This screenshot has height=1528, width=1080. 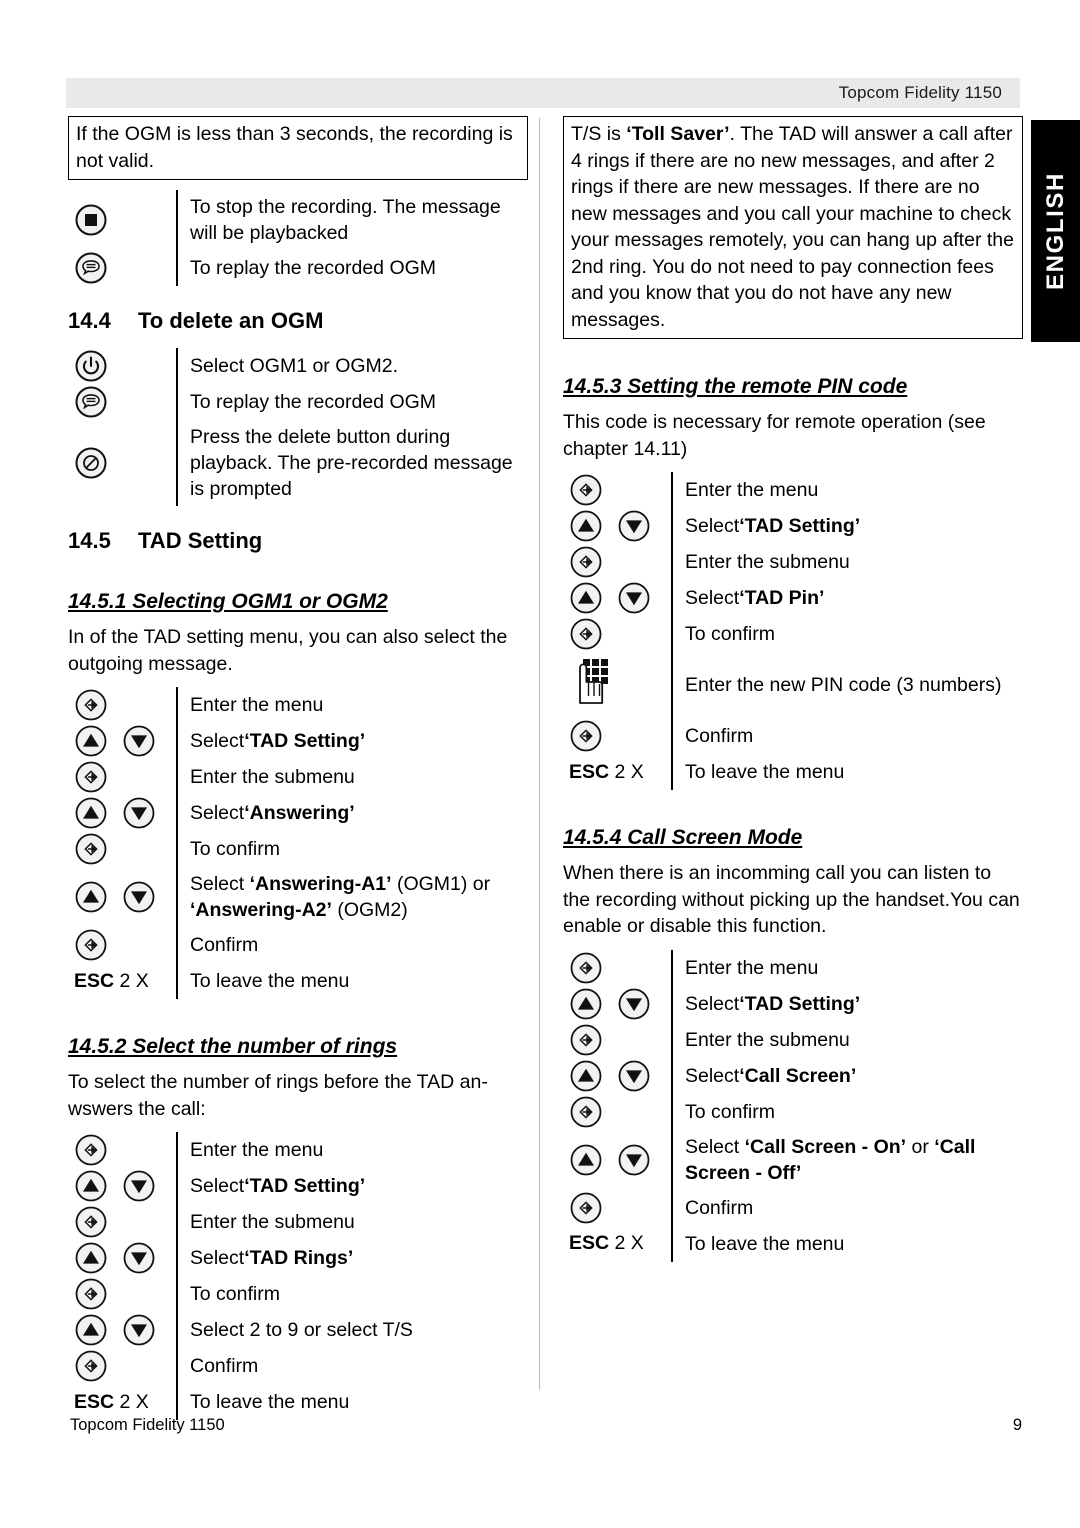 I want to click on step-row: Select ‘TAD Rings’, so click(x=298, y=1258).